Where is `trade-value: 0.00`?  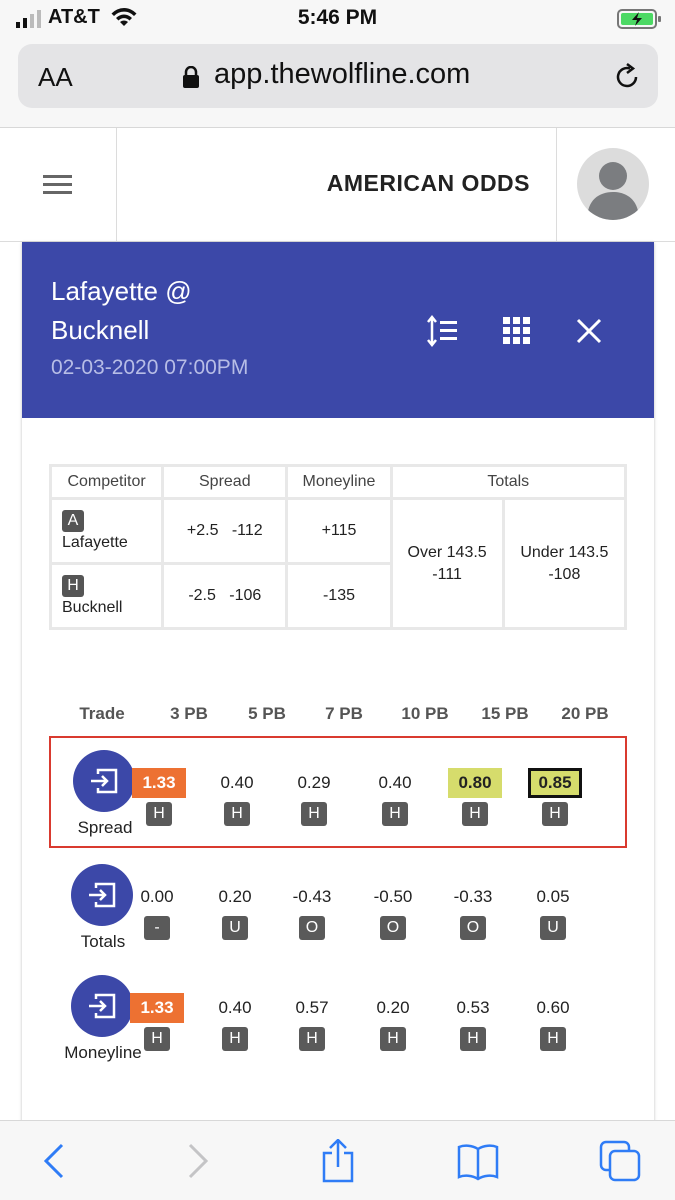
trade-value: 0.00 is located at coordinates (157, 896).